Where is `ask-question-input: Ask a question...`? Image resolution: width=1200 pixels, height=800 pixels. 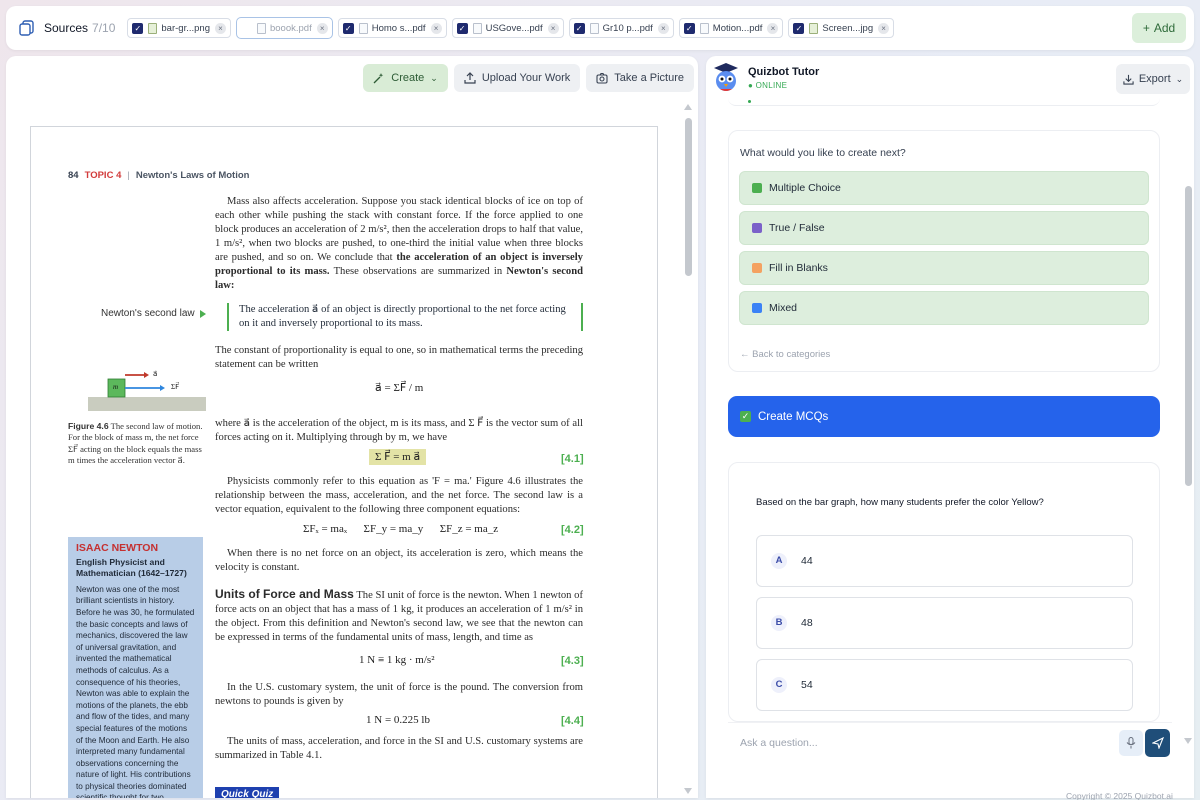 ask-question-input: Ask a question... is located at coordinates (929, 743).